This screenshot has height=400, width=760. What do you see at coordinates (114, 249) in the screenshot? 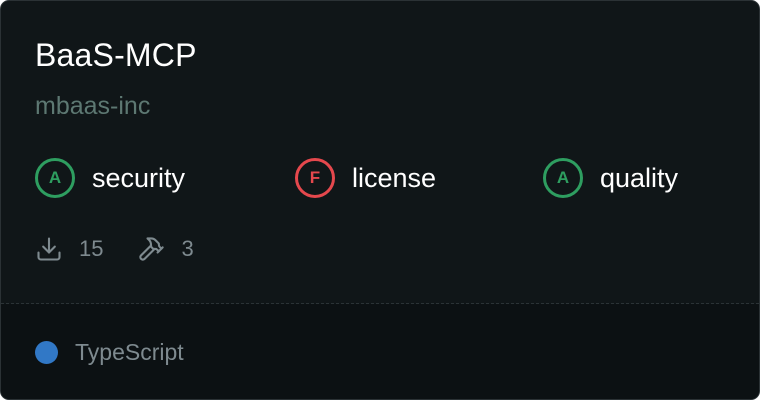
I see `stats-row: 15 3` at bounding box center [114, 249].